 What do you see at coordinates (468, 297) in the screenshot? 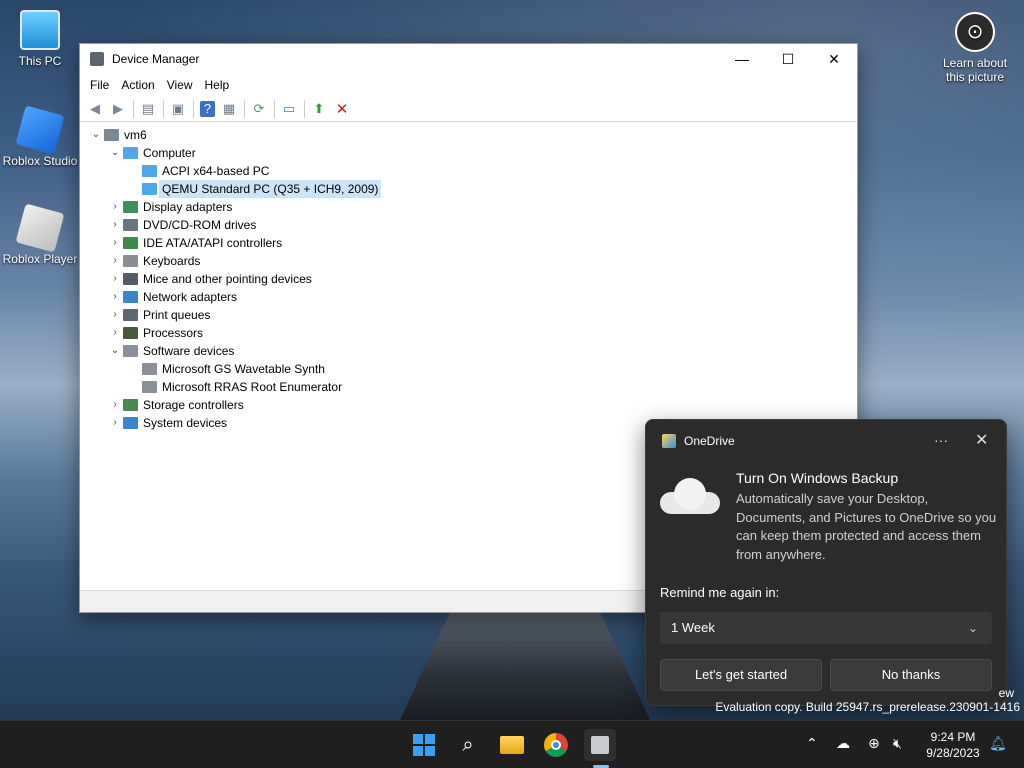
I see `tree-node: › Network adapters` at bounding box center [468, 297].